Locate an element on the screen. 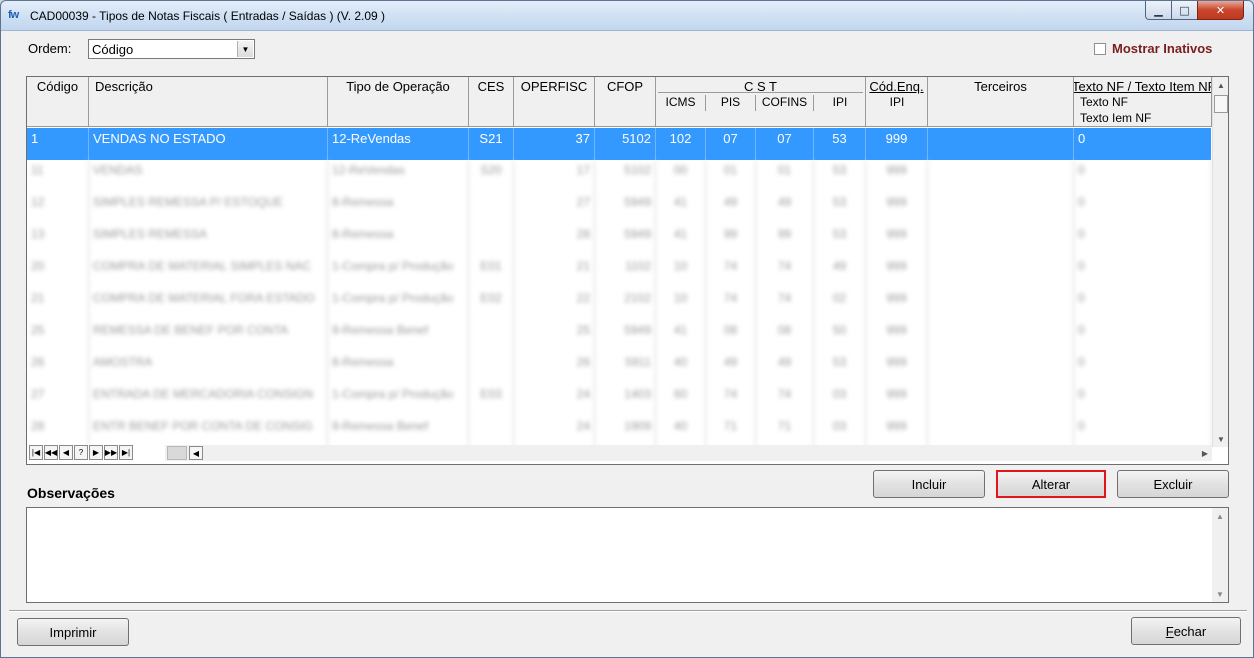 The image size is (1254, 658). nav-last-button: ▶| is located at coordinates (126, 452).